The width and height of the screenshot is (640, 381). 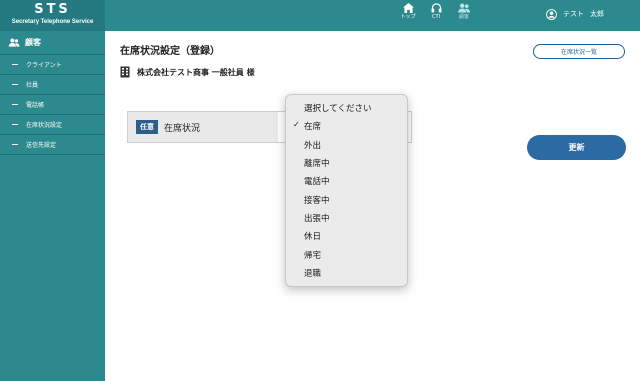 I want to click on option-label: 離席中, so click(x=317, y=164).